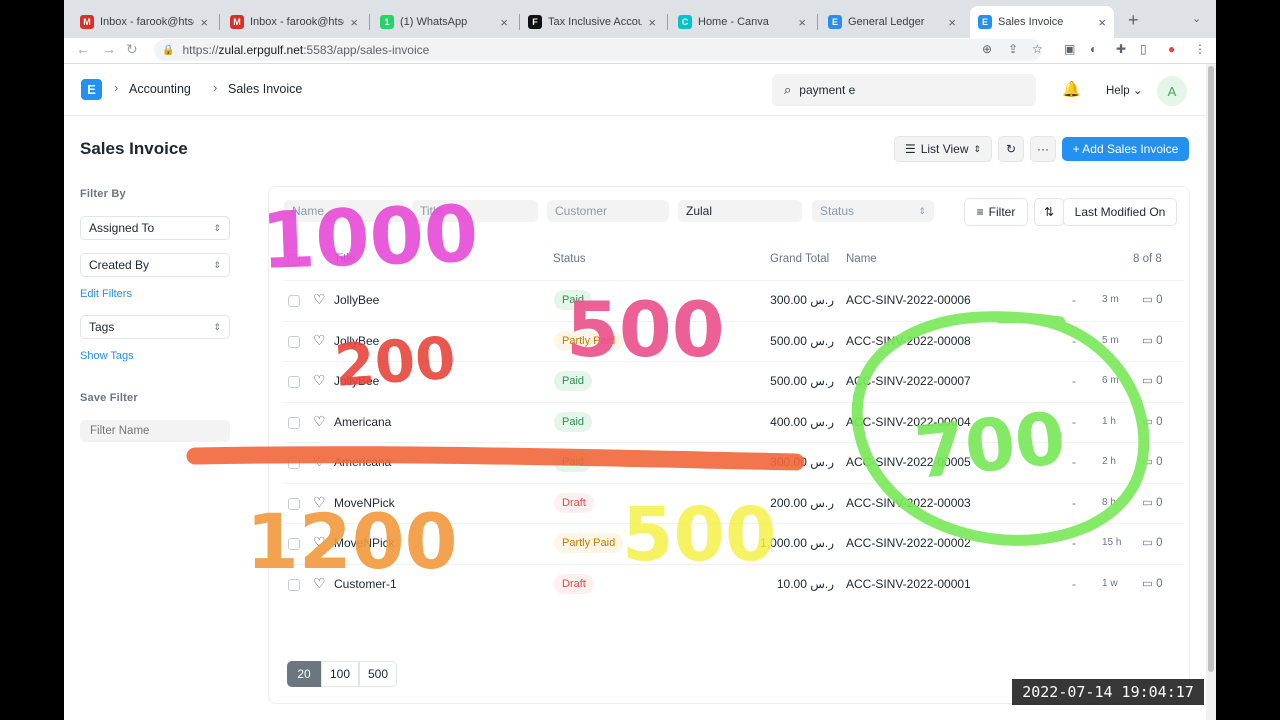  Describe the element at coordinates (109, 49) in the screenshot. I see `forward-icon: →` at that location.